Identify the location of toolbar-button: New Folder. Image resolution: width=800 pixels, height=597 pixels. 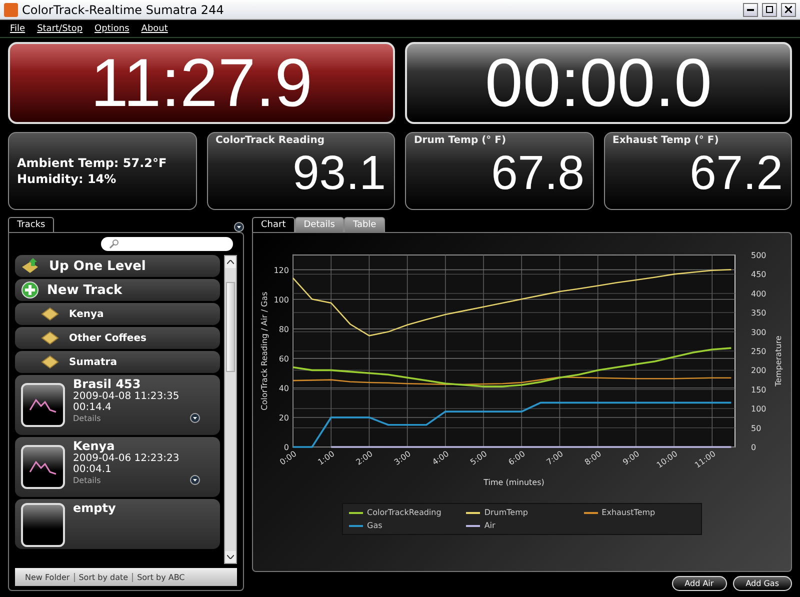
(48, 577).